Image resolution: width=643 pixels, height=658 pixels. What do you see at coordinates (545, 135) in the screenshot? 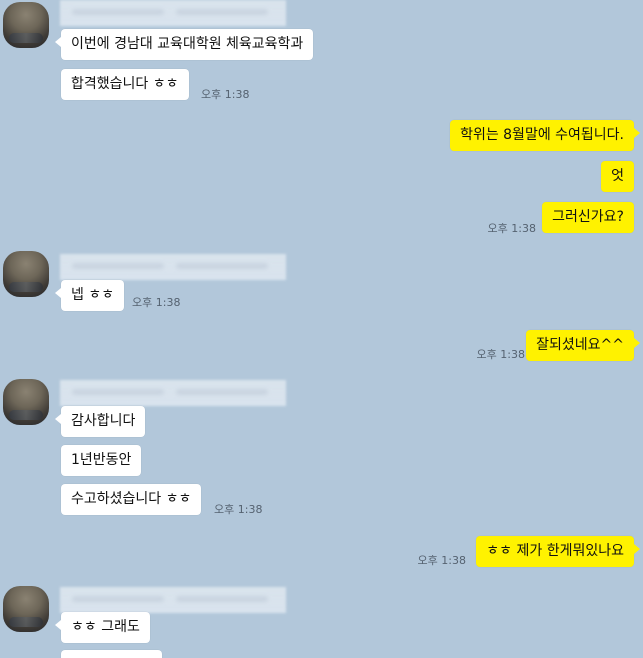
I see `message-bubble: 학위는 8월말에 수여됩니다.` at bounding box center [545, 135].